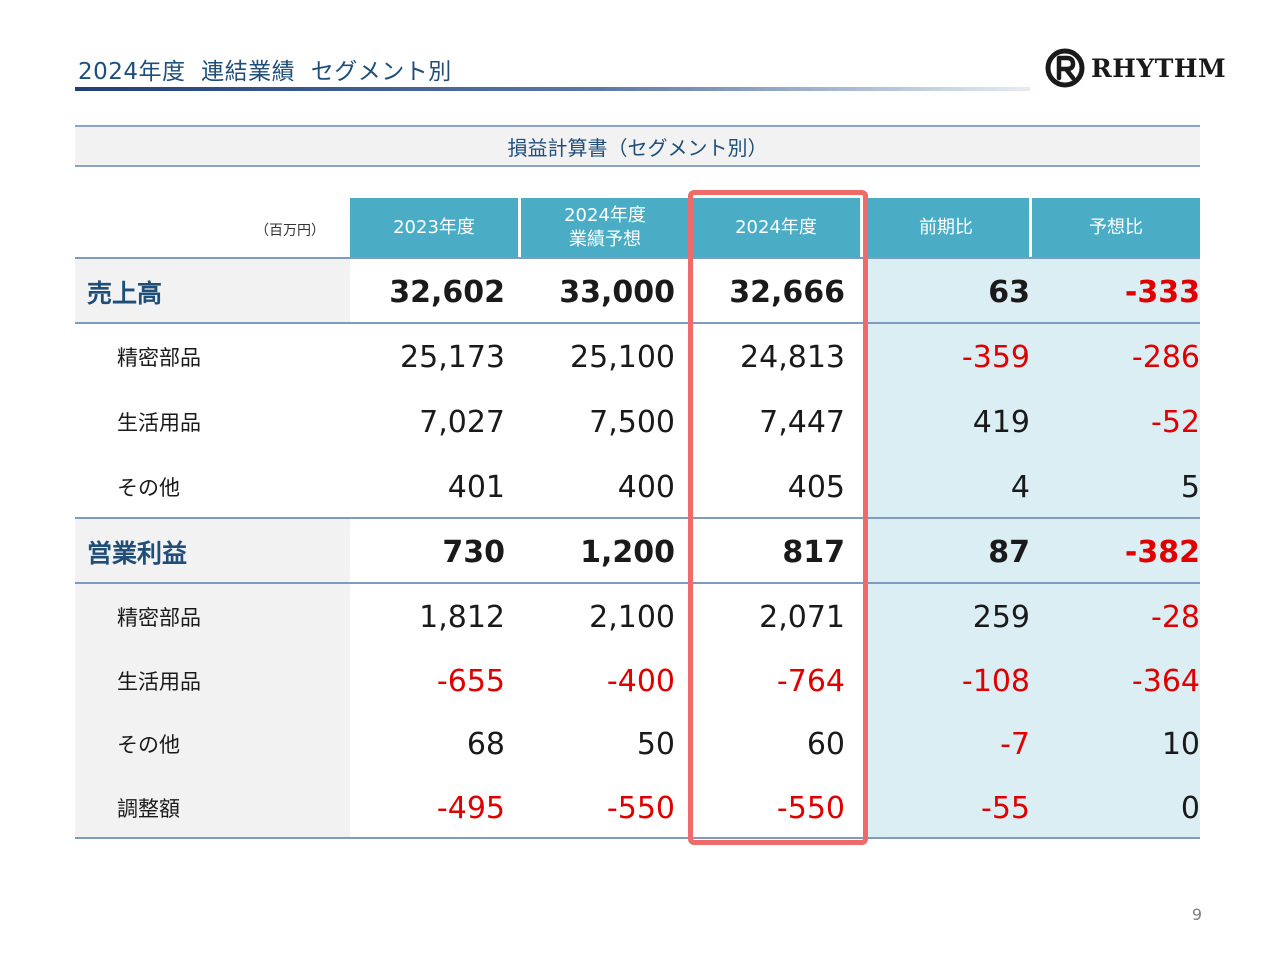 The width and height of the screenshot is (1280, 960). Describe the element at coordinates (1001, 617) in the screenshot. I see `value-cell: 259` at that location.